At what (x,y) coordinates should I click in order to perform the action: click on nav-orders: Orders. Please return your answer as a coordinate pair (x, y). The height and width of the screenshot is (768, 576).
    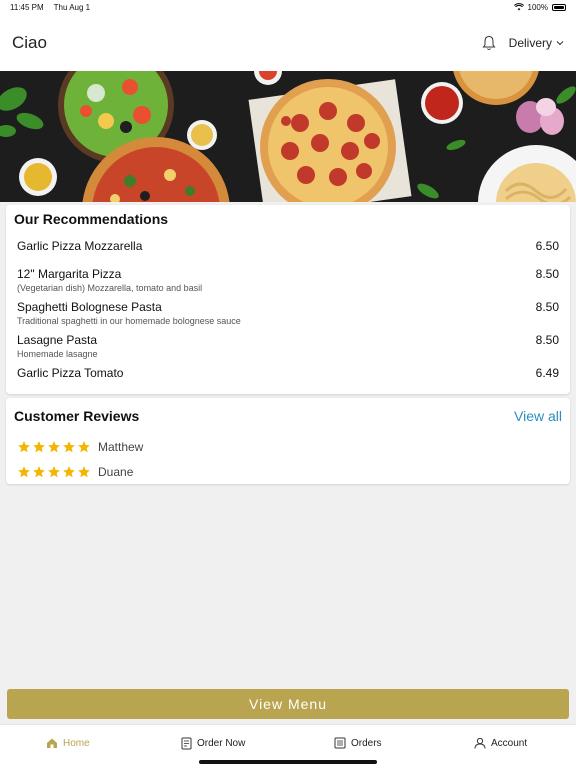
    Looking at the image, I should click on (358, 743).